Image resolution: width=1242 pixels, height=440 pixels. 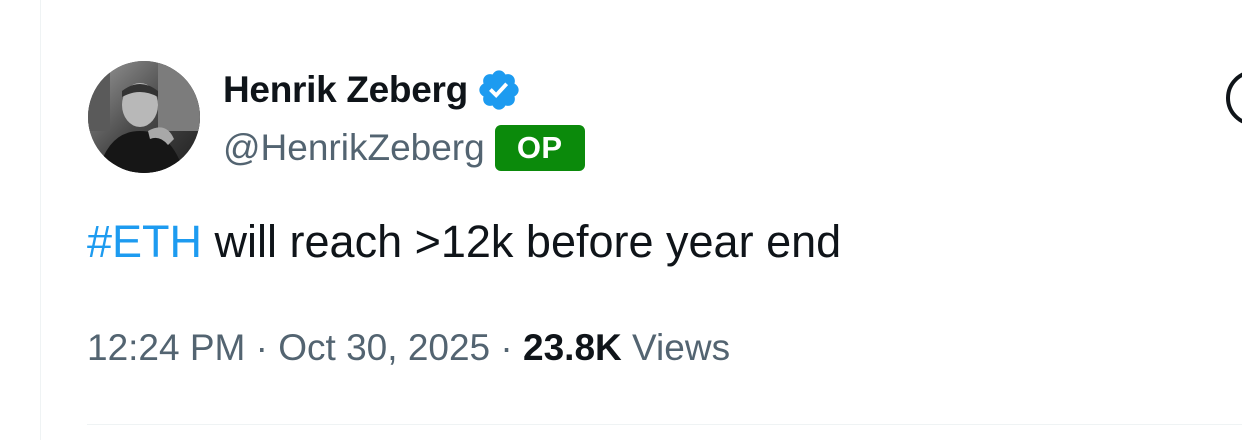 I want to click on avatar, so click(x=144, y=117).